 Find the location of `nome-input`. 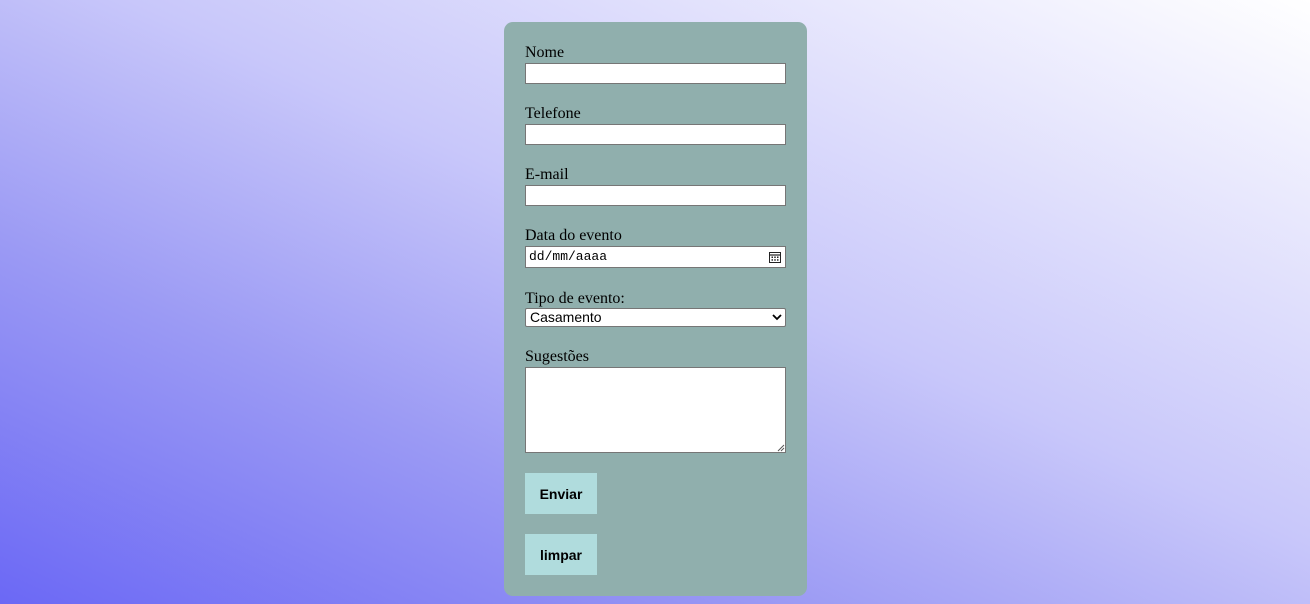

nome-input is located at coordinates (655, 73).